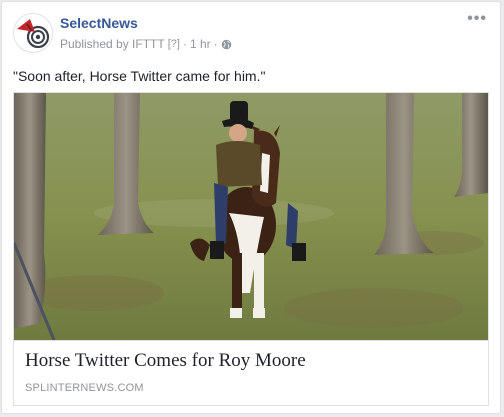 The width and height of the screenshot is (504, 417). What do you see at coordinates (200, 44) in the screenshot?
I see `post-timestamp: 1 hr` at bounding box center [200, 44].